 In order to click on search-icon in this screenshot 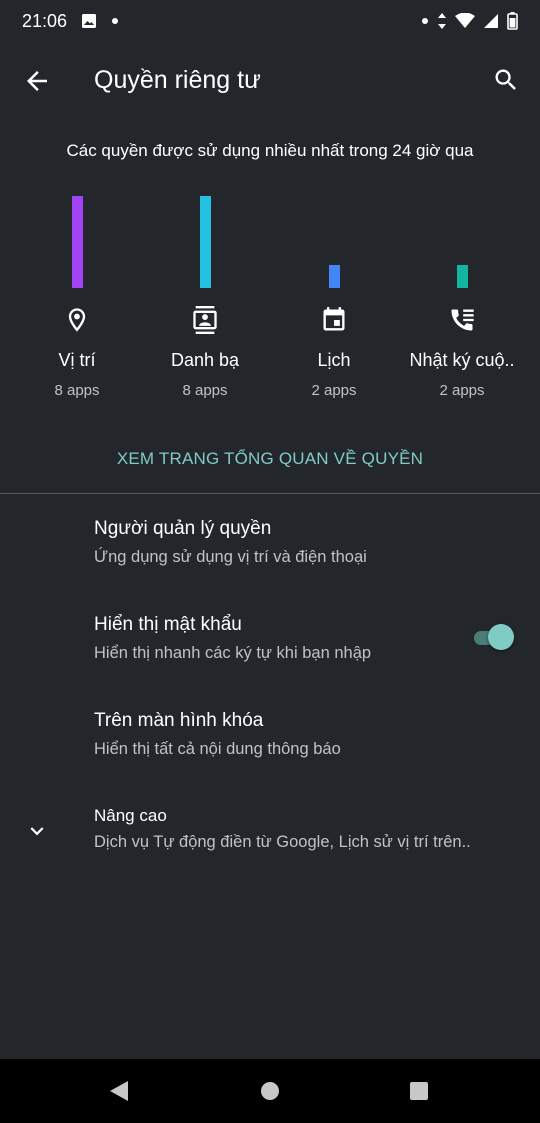, I will do `click(505, 79)`.